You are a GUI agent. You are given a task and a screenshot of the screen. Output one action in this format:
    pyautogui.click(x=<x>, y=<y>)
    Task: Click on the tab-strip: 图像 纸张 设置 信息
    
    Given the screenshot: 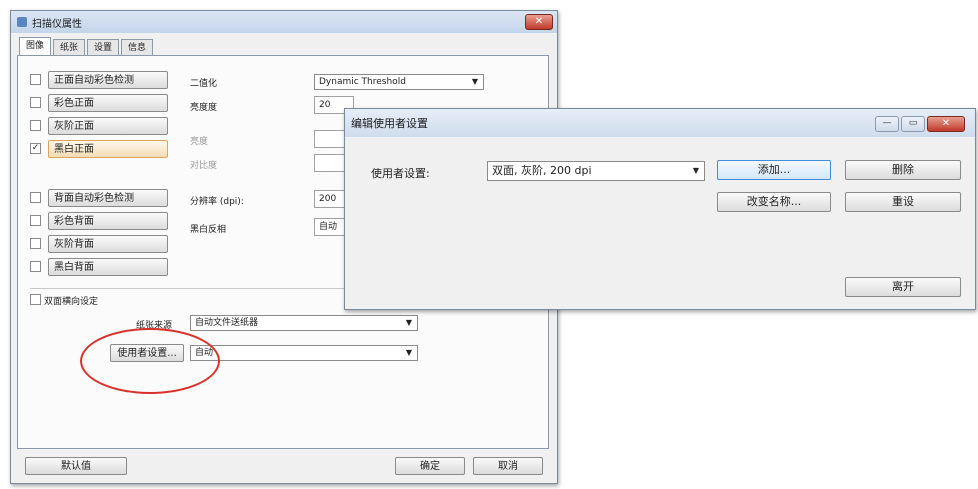 What is the action you would take?
    pyautogui.click(x=87, y=46)
    